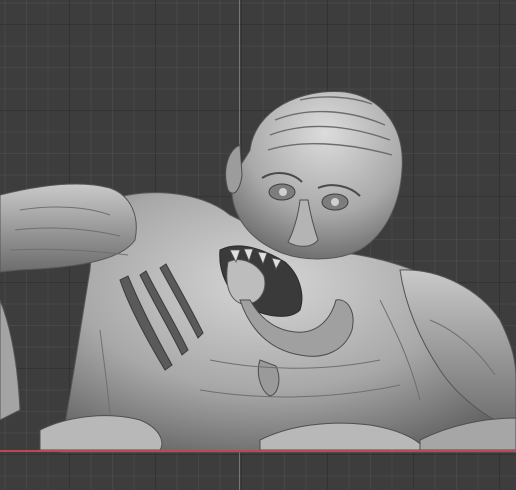 The width and height of the screenshot is (516, 490). Describe the element at coordinates (258, 451) in the screenshot. I see `x-axis-line` at that location.